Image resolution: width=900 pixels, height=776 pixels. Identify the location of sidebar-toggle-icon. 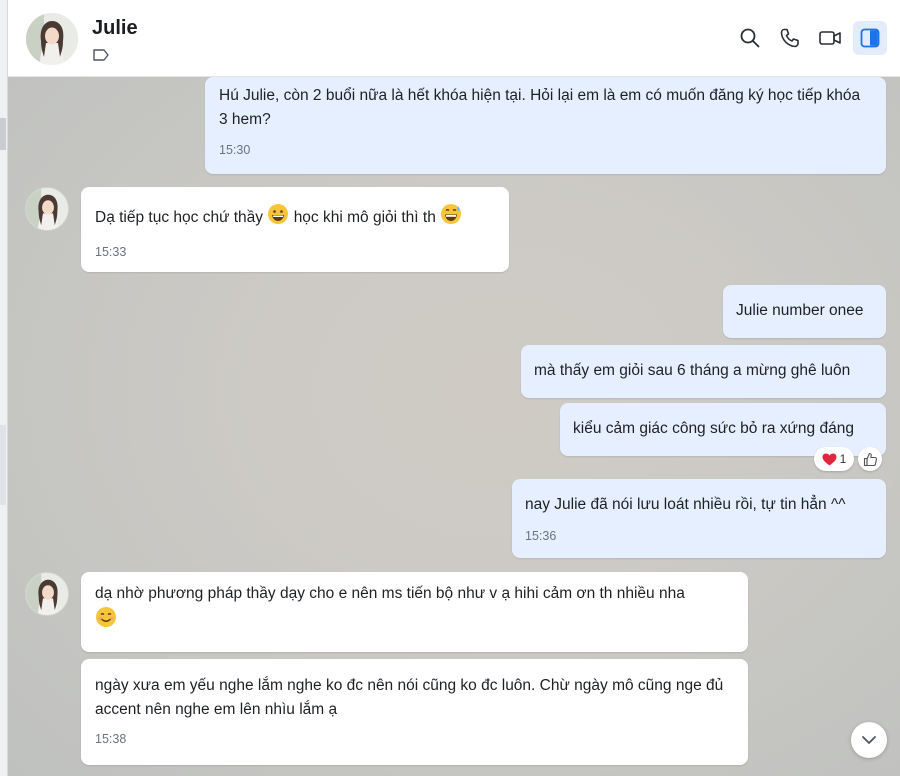
(870, 38).